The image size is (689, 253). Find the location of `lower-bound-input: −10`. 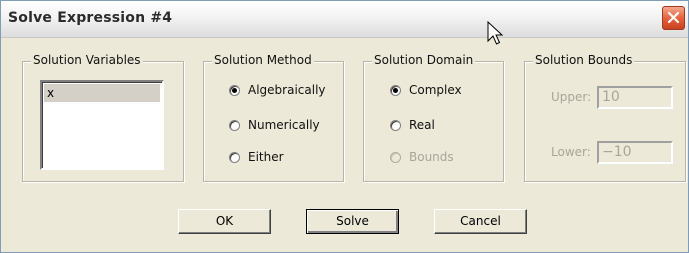

lower-bound-input: −10 is located at coordinates (635, 152).